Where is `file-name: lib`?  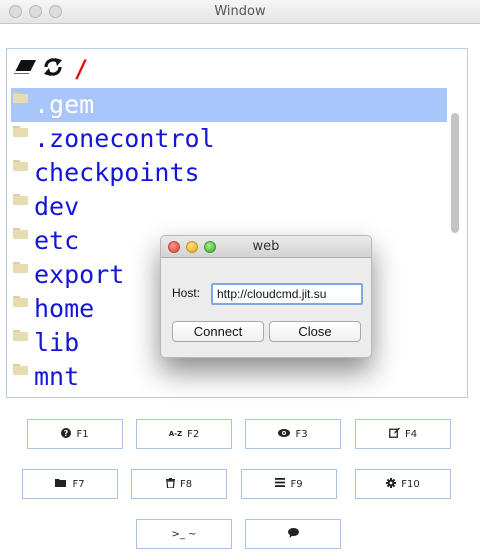 file-name: lib is located at coordinates (57, 342).